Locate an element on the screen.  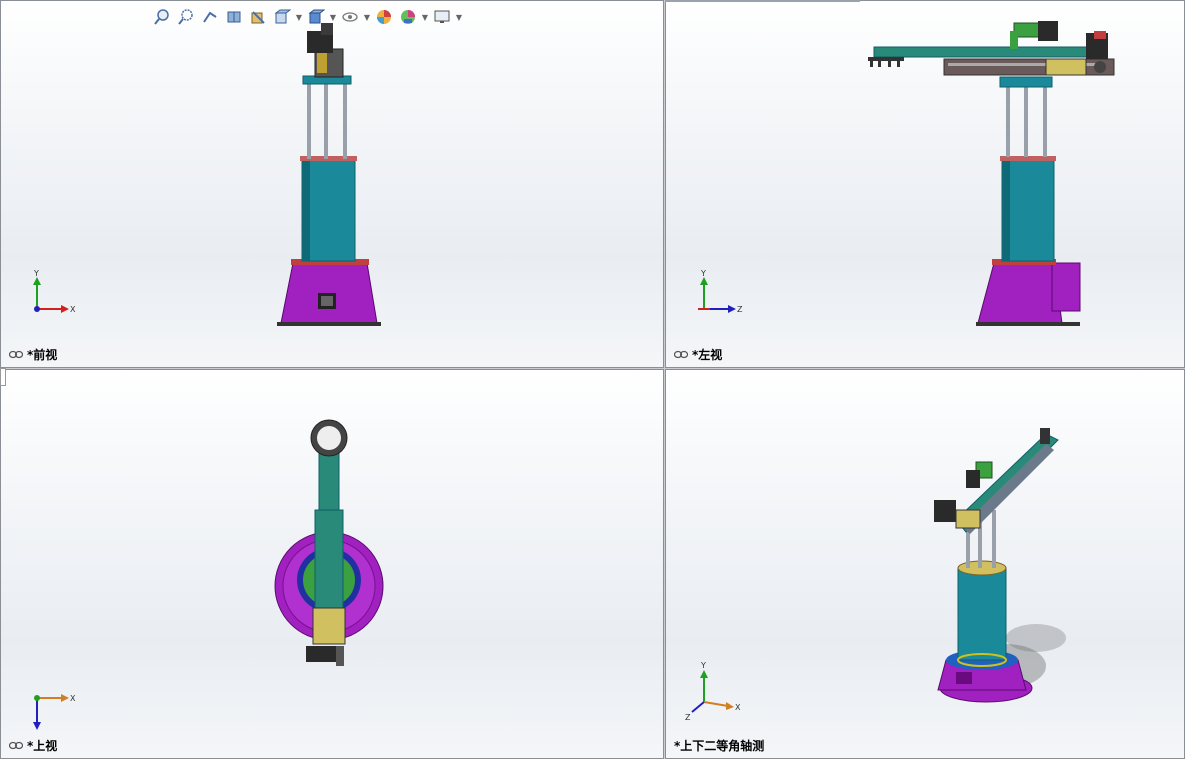
heads-up-view-toolbar: ▼ ▼ ▼ ▼ ▼ is located at coordinates (307, 17).